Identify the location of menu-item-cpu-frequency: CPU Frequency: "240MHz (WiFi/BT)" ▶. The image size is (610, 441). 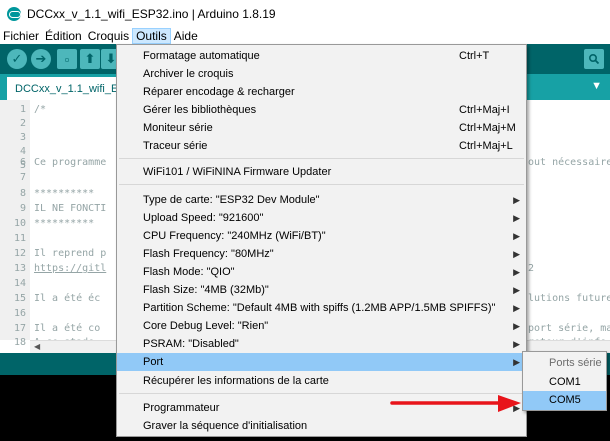
(321, 236).